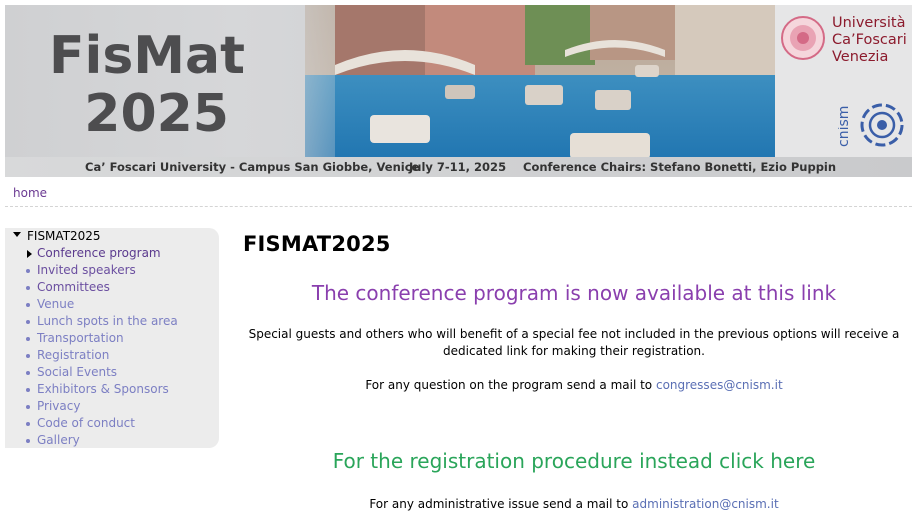 The image size is (916, 532). I want to click on sidebar-item-social-events: Social Events, so click(101, 372).